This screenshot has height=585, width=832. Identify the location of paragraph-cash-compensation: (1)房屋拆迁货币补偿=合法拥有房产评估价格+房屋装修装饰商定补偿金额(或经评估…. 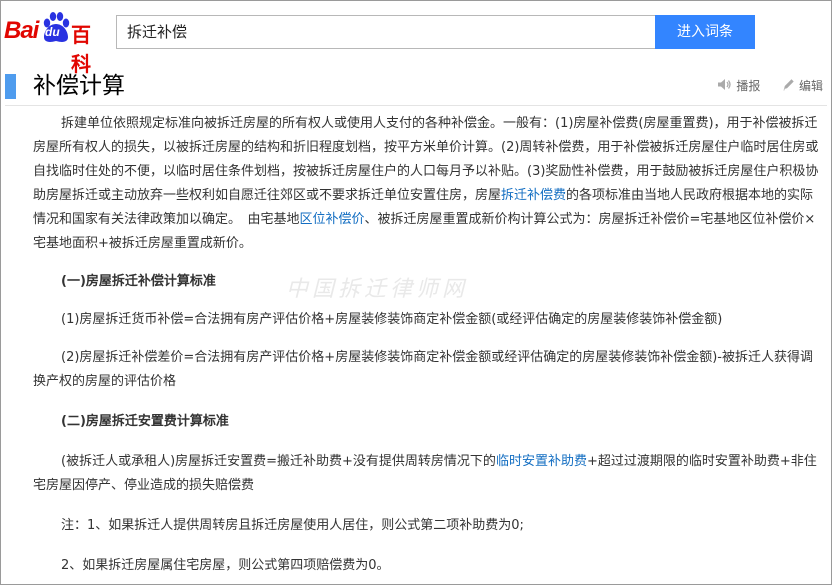
(392, 319).